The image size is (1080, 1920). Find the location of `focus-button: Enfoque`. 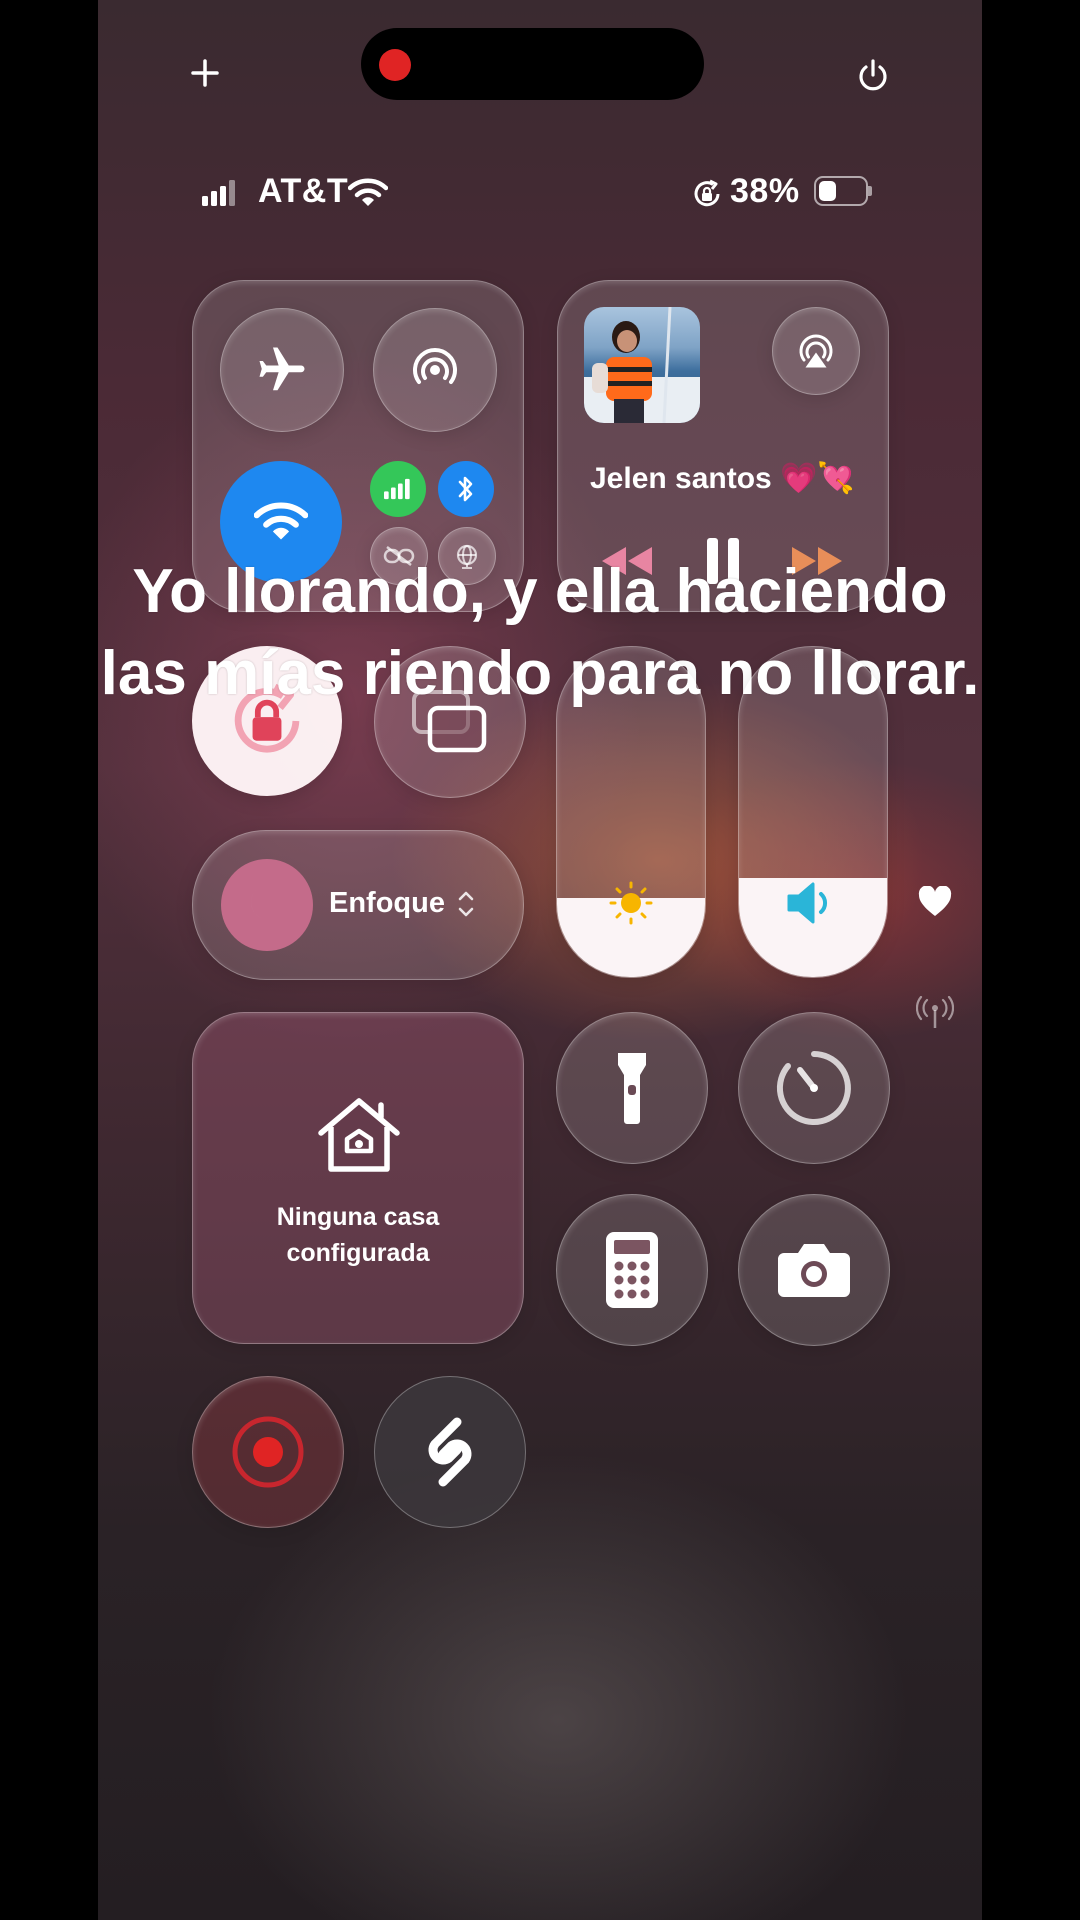

focus-button: Enfoque is located at coordinates (358, 905).